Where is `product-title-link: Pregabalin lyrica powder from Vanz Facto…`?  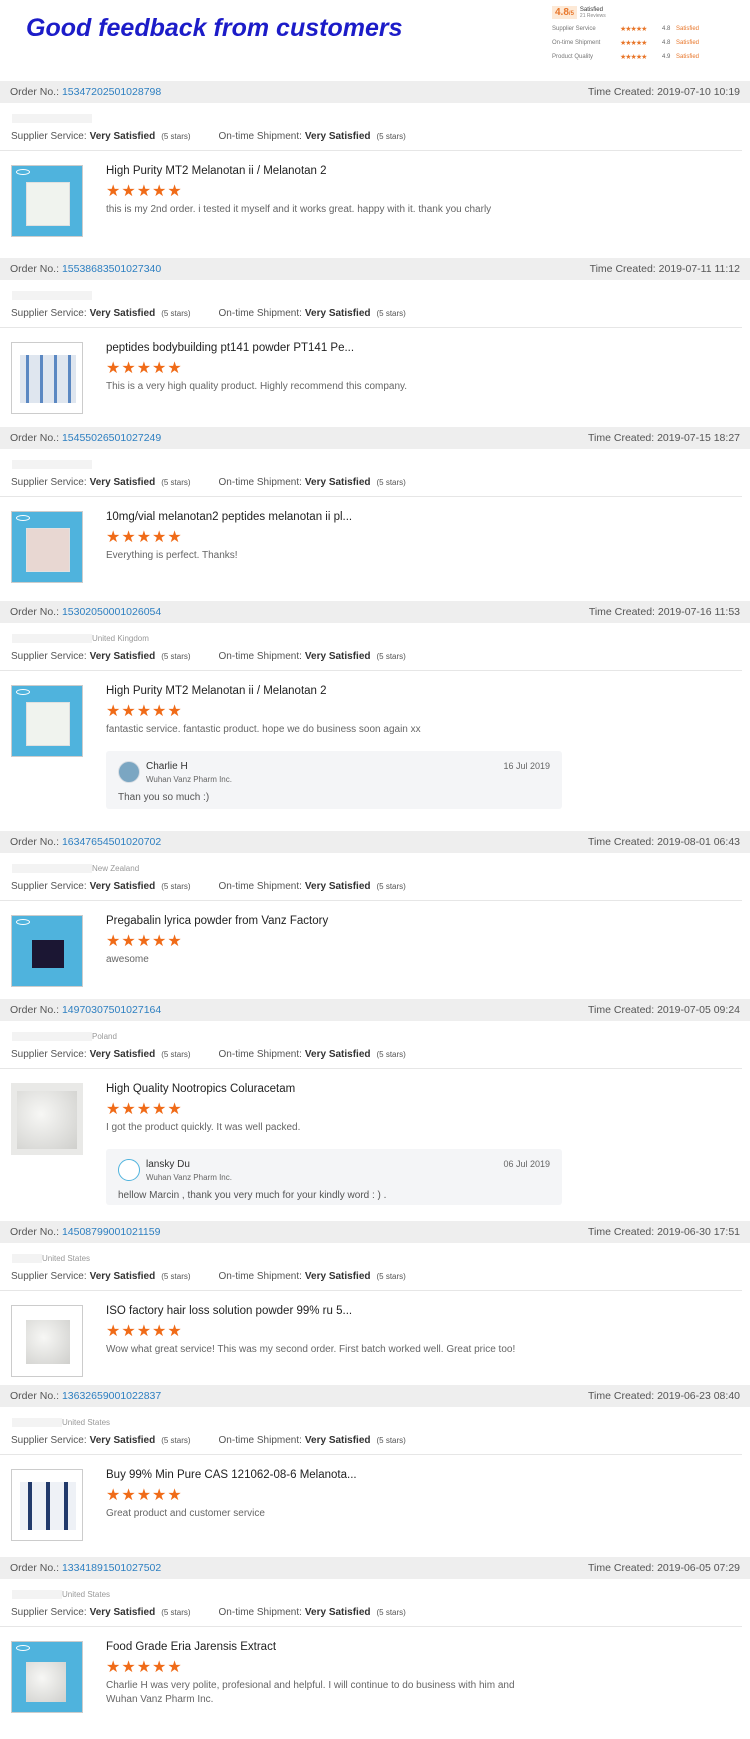
product-title-link: Pregabalin lyrica powder from Vanz Facto… is located at coordinates (428, 924).